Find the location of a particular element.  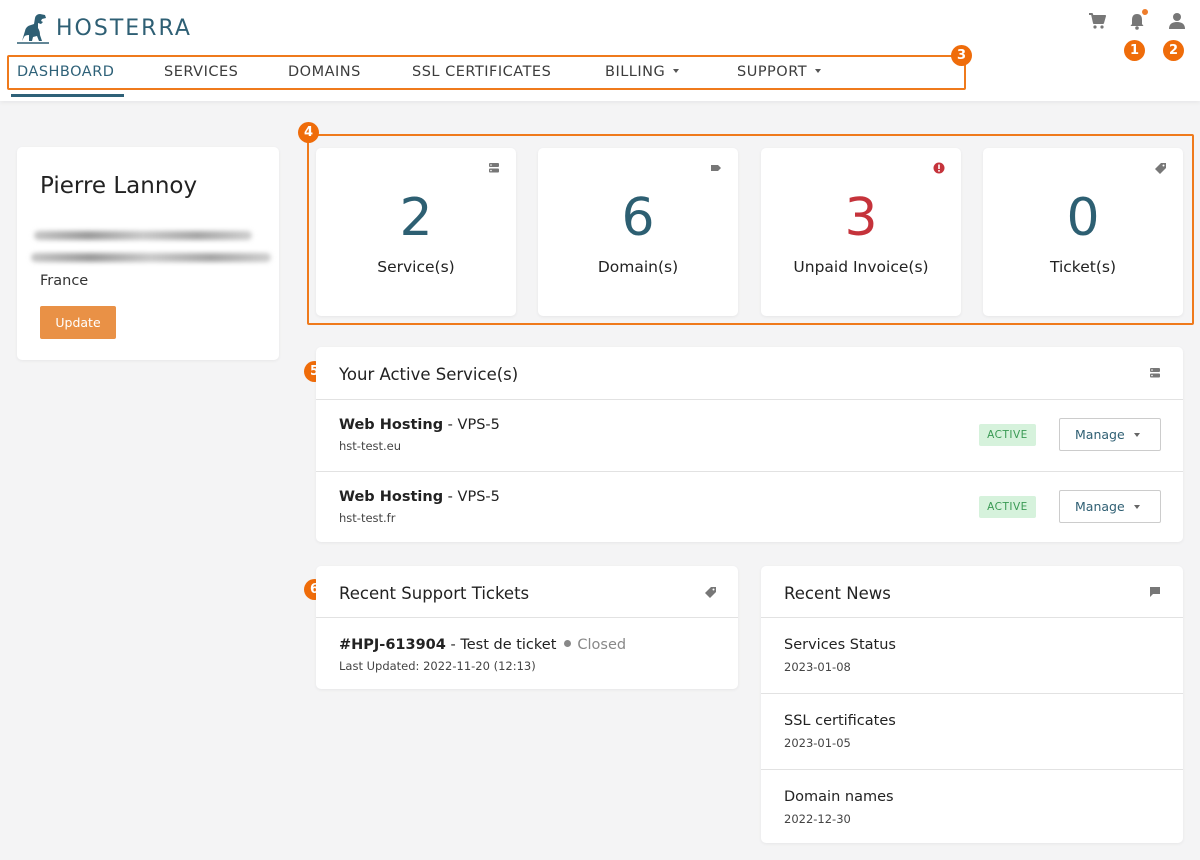

stat-value: 2 is located at coordinates (416, 218).